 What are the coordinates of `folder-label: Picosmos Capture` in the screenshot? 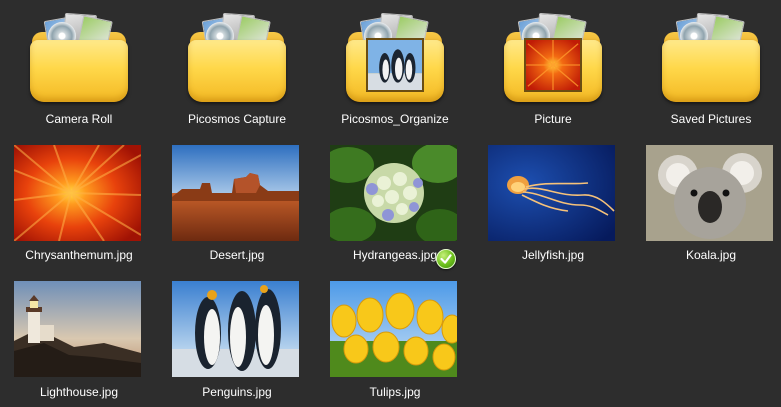 It's located at (237, 119).